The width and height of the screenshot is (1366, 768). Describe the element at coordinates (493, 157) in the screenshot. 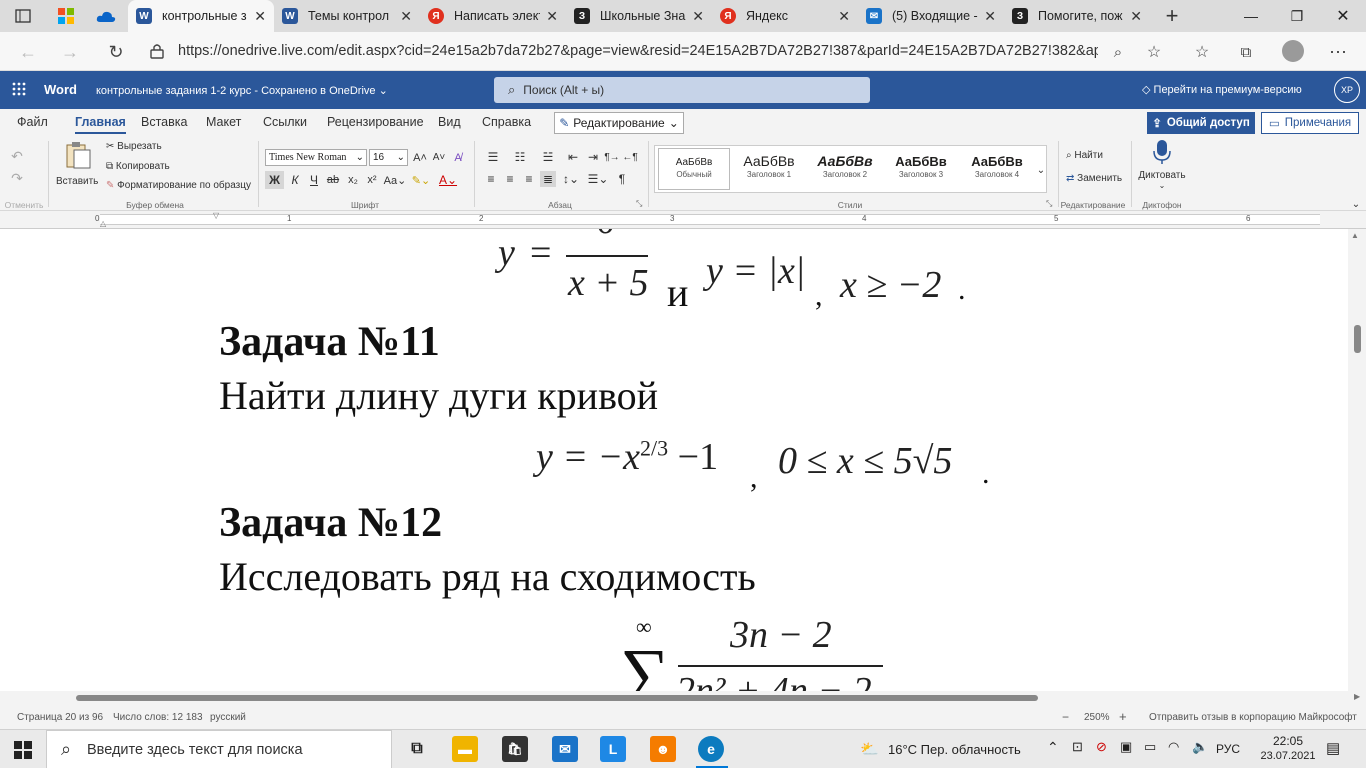

I see `bullets-icon: ☰` at that location.